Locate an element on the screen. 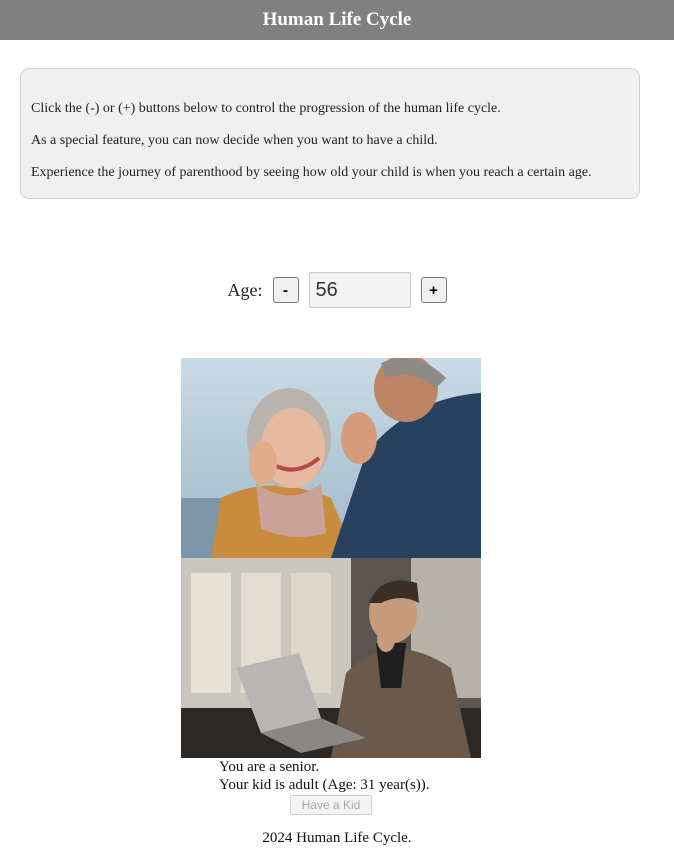 The image size is (674, 866). age-control: Age: - + is located at coordinates (337, 290).